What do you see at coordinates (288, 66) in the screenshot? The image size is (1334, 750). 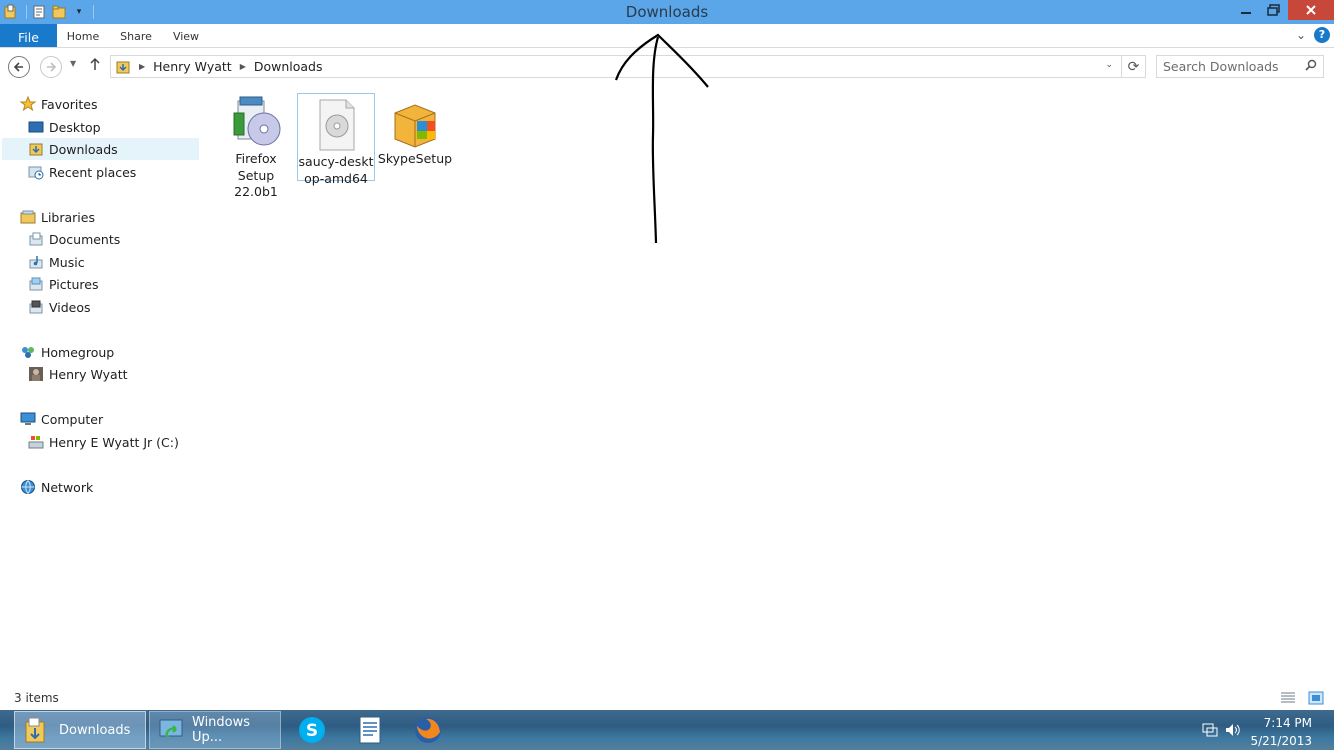 I see `breadcrumb-downloads: Downloads` at bounding box center [288, 66].